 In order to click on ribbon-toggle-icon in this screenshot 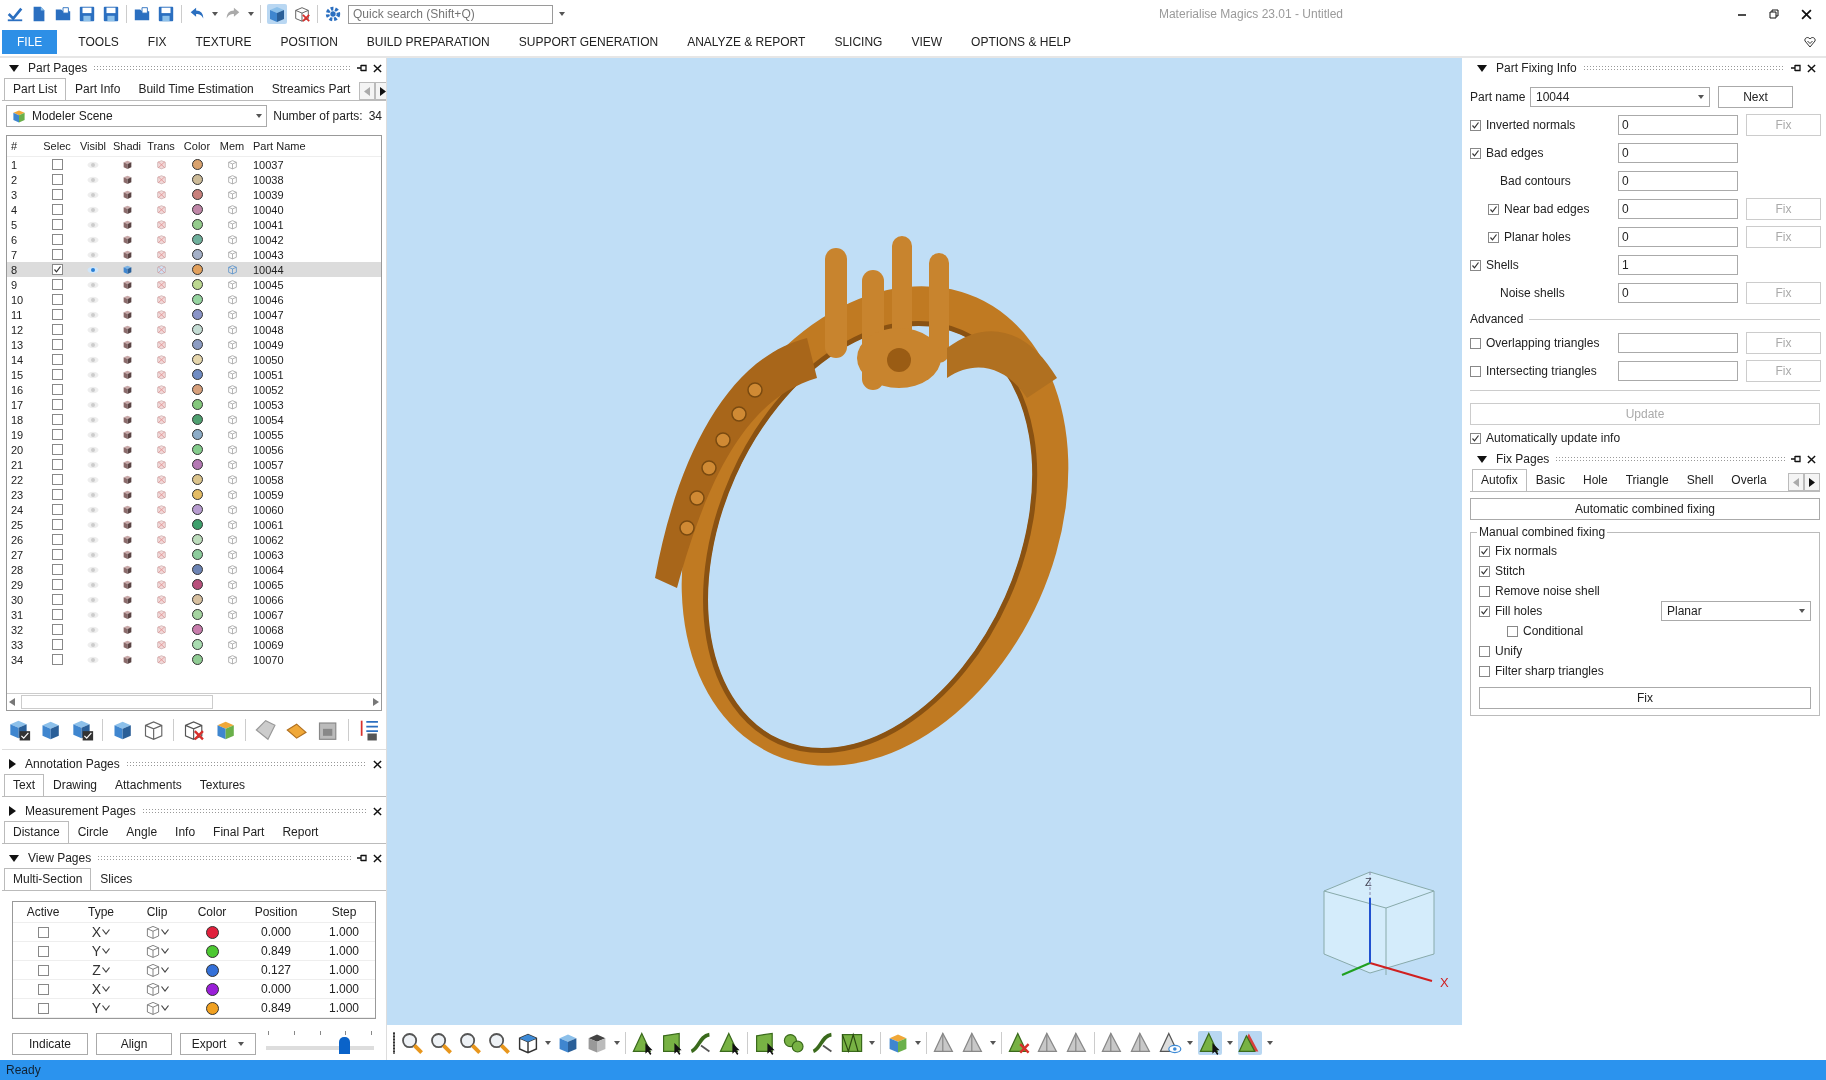, I will do `click(1810, 42)`.